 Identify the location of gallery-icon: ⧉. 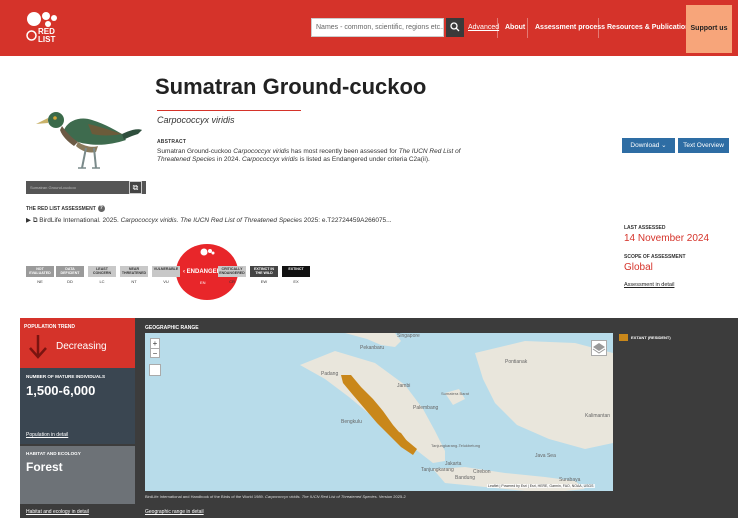
(135, 187).